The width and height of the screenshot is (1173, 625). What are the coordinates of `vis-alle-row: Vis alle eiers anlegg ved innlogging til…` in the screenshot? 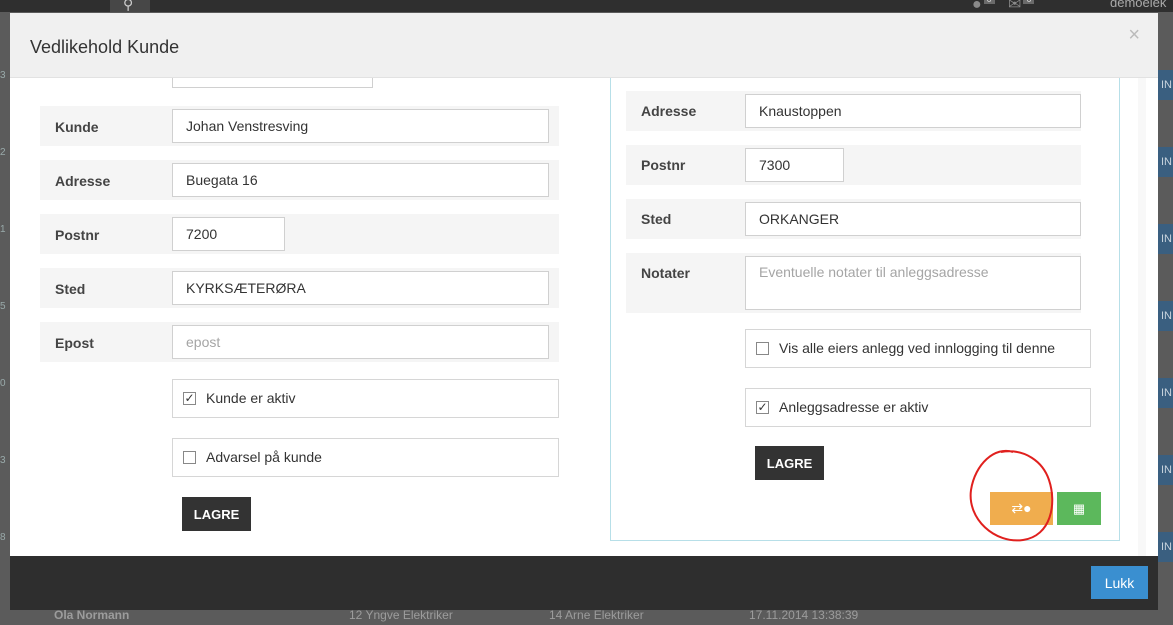 It's located at (918, 348).